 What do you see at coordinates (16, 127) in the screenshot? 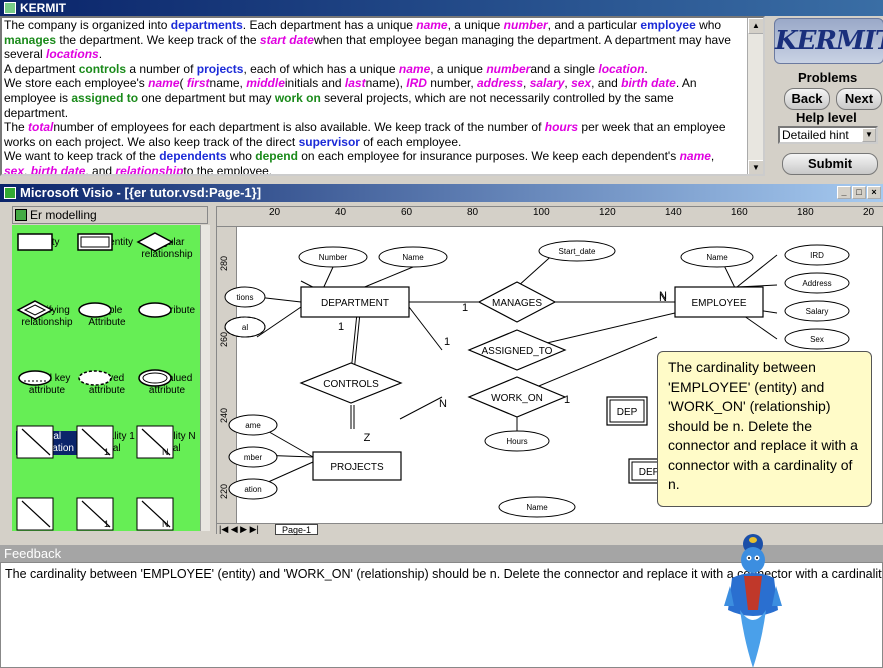
I see `problem-text: The` at bounding box center [16, 127].